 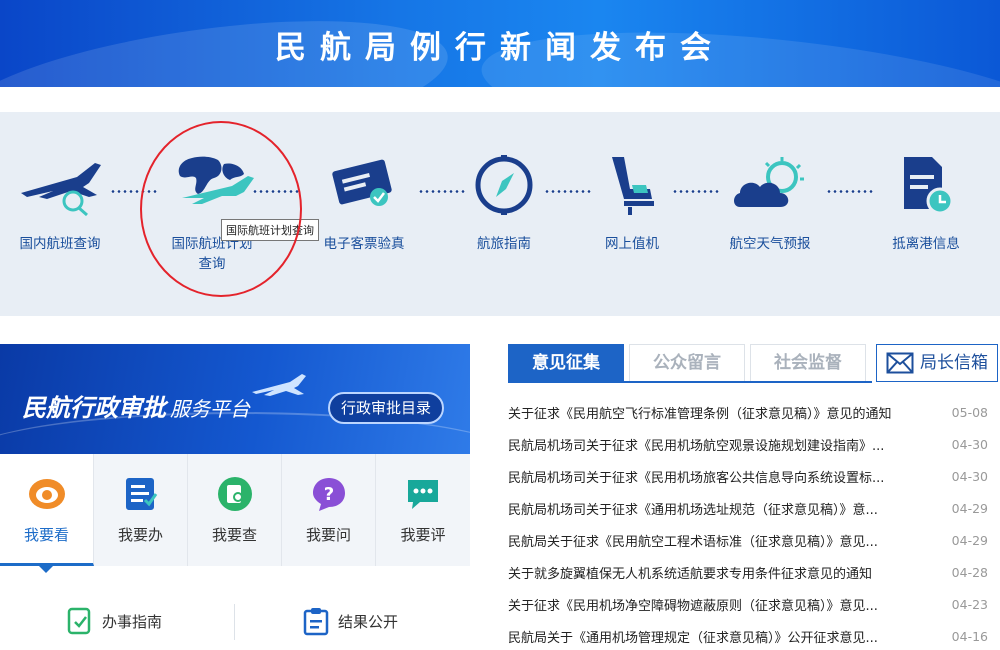 I want to click on guide-links: 办事指南 结果公开, so click(x=235, y=625).